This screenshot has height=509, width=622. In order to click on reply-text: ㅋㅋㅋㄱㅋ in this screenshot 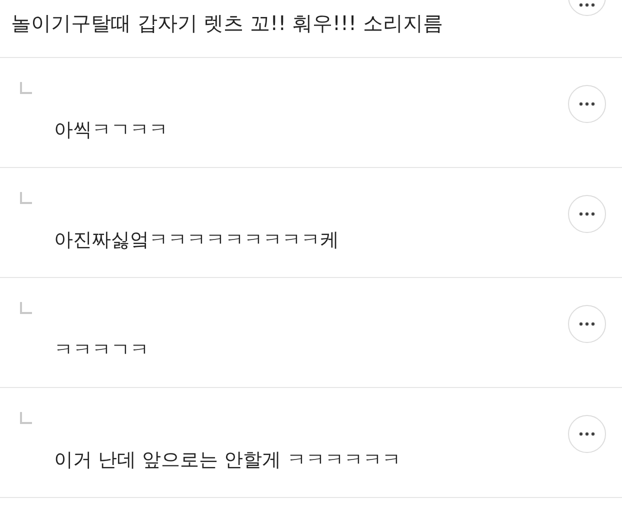, I will do `click(101, 350)`.